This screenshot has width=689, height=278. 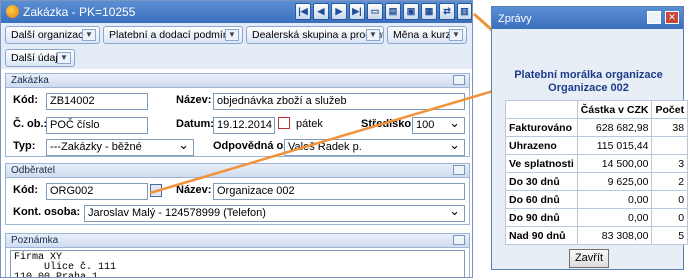 I want to click on table-row: Ve splatnosti 14 500,00 3, so click(x=597, y=163).